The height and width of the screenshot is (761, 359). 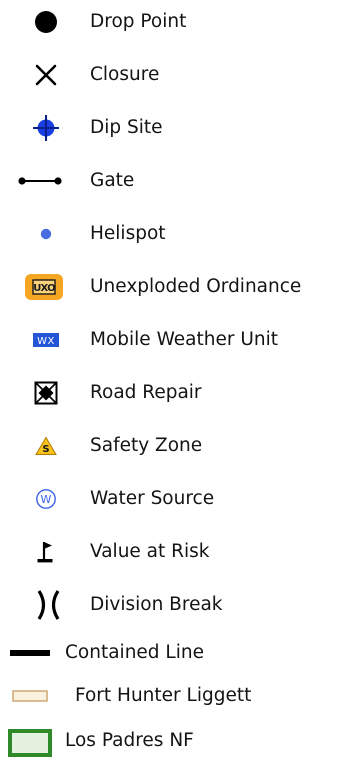 What do you see at coordinates (163, 695) in the screenshot?
I see `legend-label-fort-hunter-liggett: Fort Hunter Liggett` at bounding box center [163, 695].